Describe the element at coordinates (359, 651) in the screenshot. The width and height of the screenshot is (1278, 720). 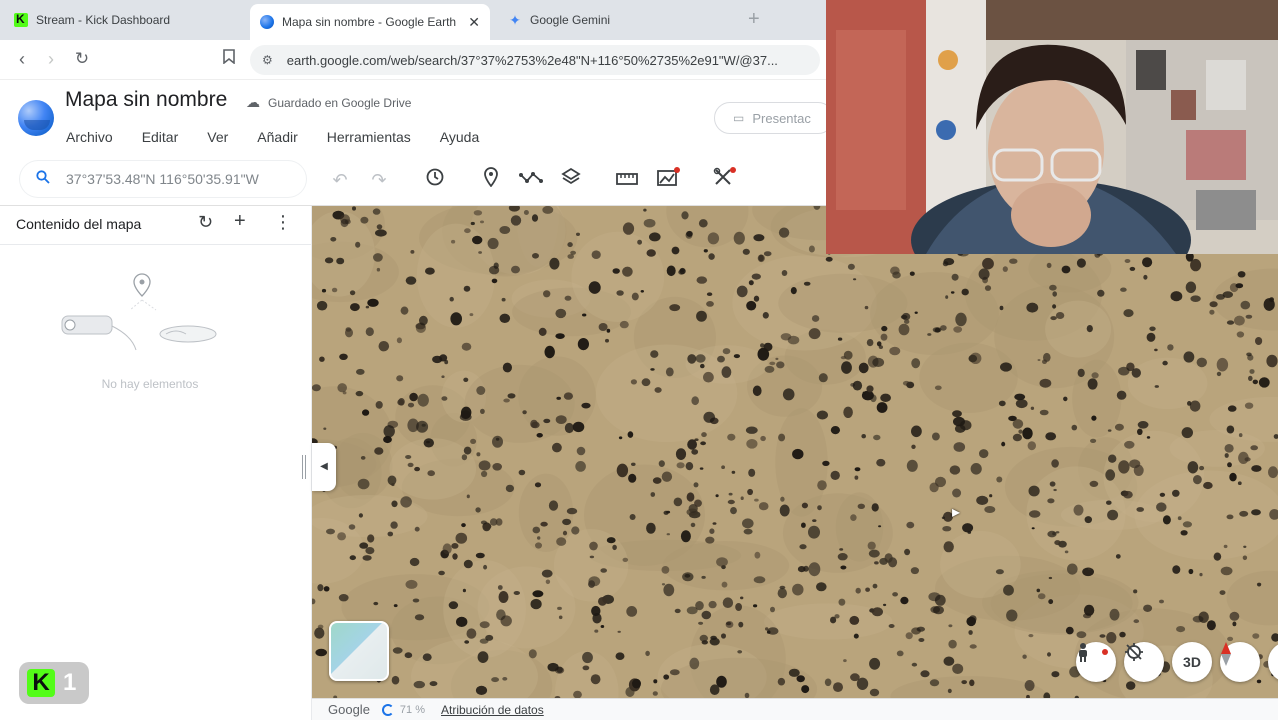
I see `map-style-thumbnail` at that location.